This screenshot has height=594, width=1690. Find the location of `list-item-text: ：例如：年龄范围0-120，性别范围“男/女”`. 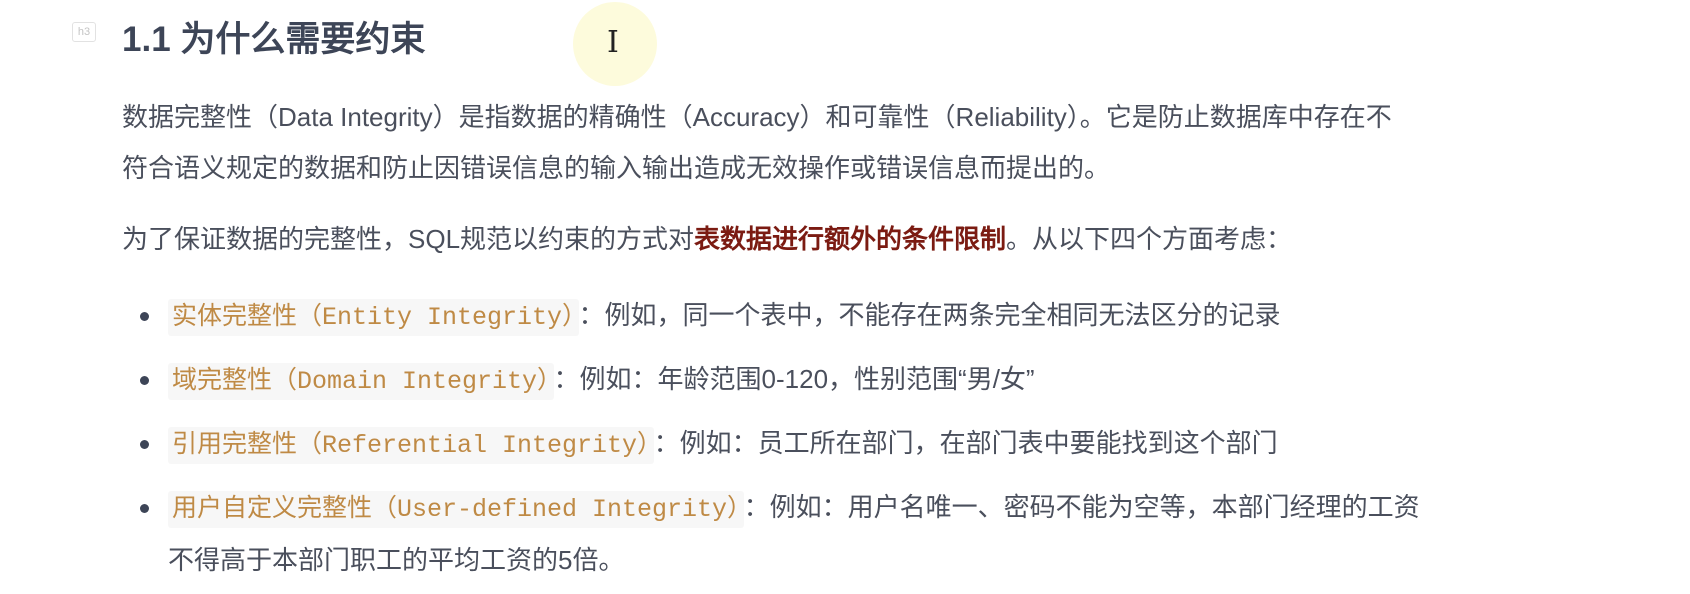

list-item-text: ：例如：年龄范围0-120，性别范围“男/女” is located at coordinates (794, 379).